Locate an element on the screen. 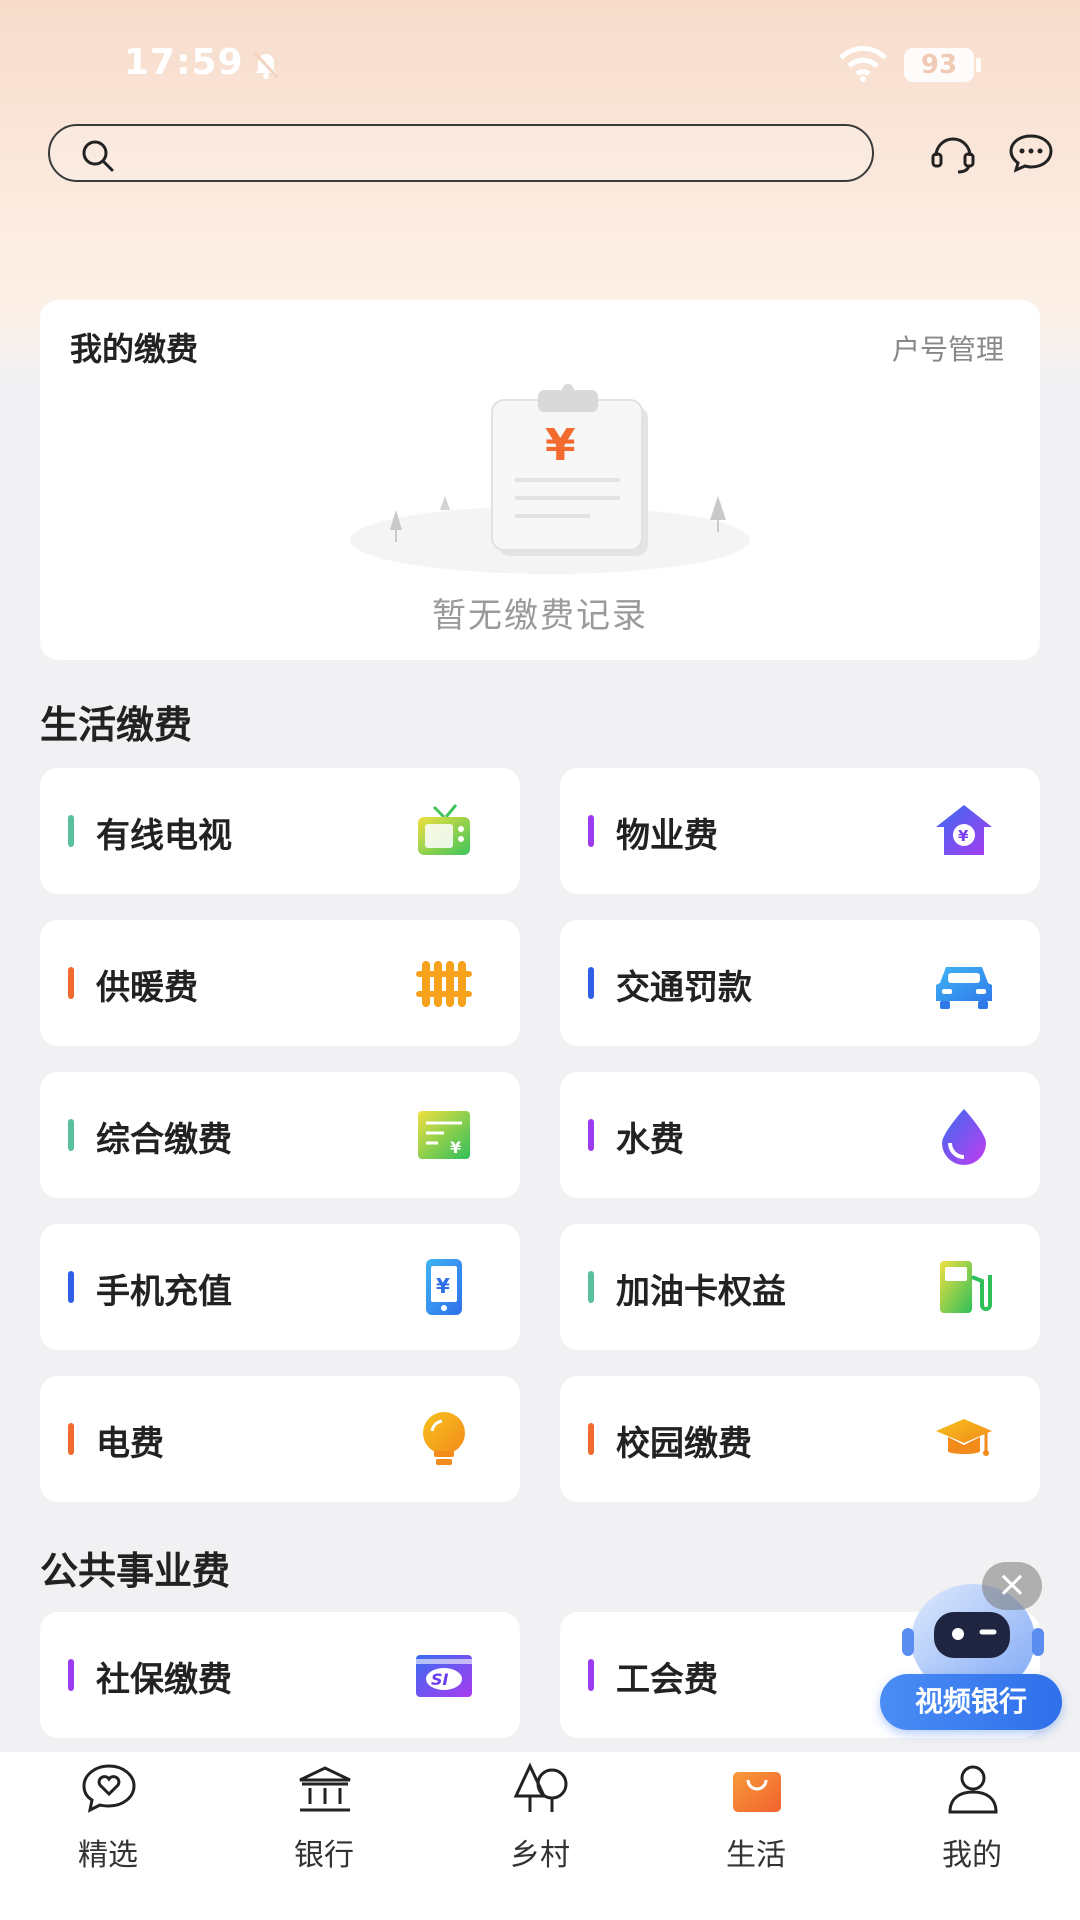 This screenshot has height=1920, width=1080. tile-label: 工会费 is located at coordinates (667, 1680).